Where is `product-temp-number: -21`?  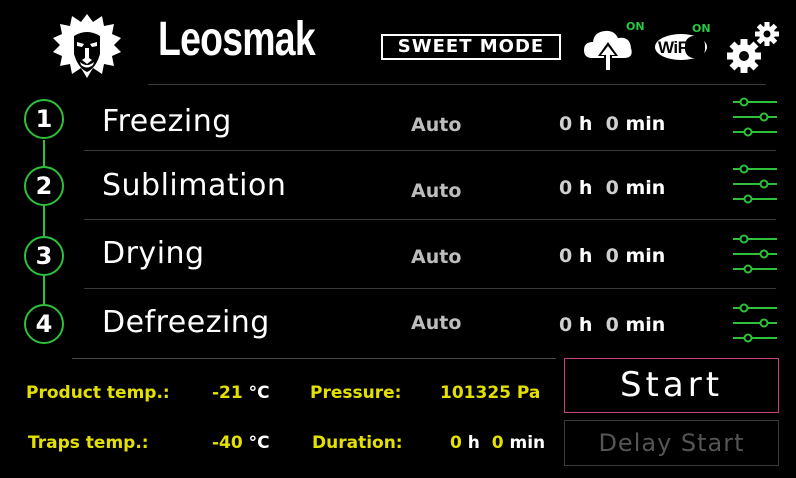 product-temp-number: -21 is located at coordinates (227, 393).